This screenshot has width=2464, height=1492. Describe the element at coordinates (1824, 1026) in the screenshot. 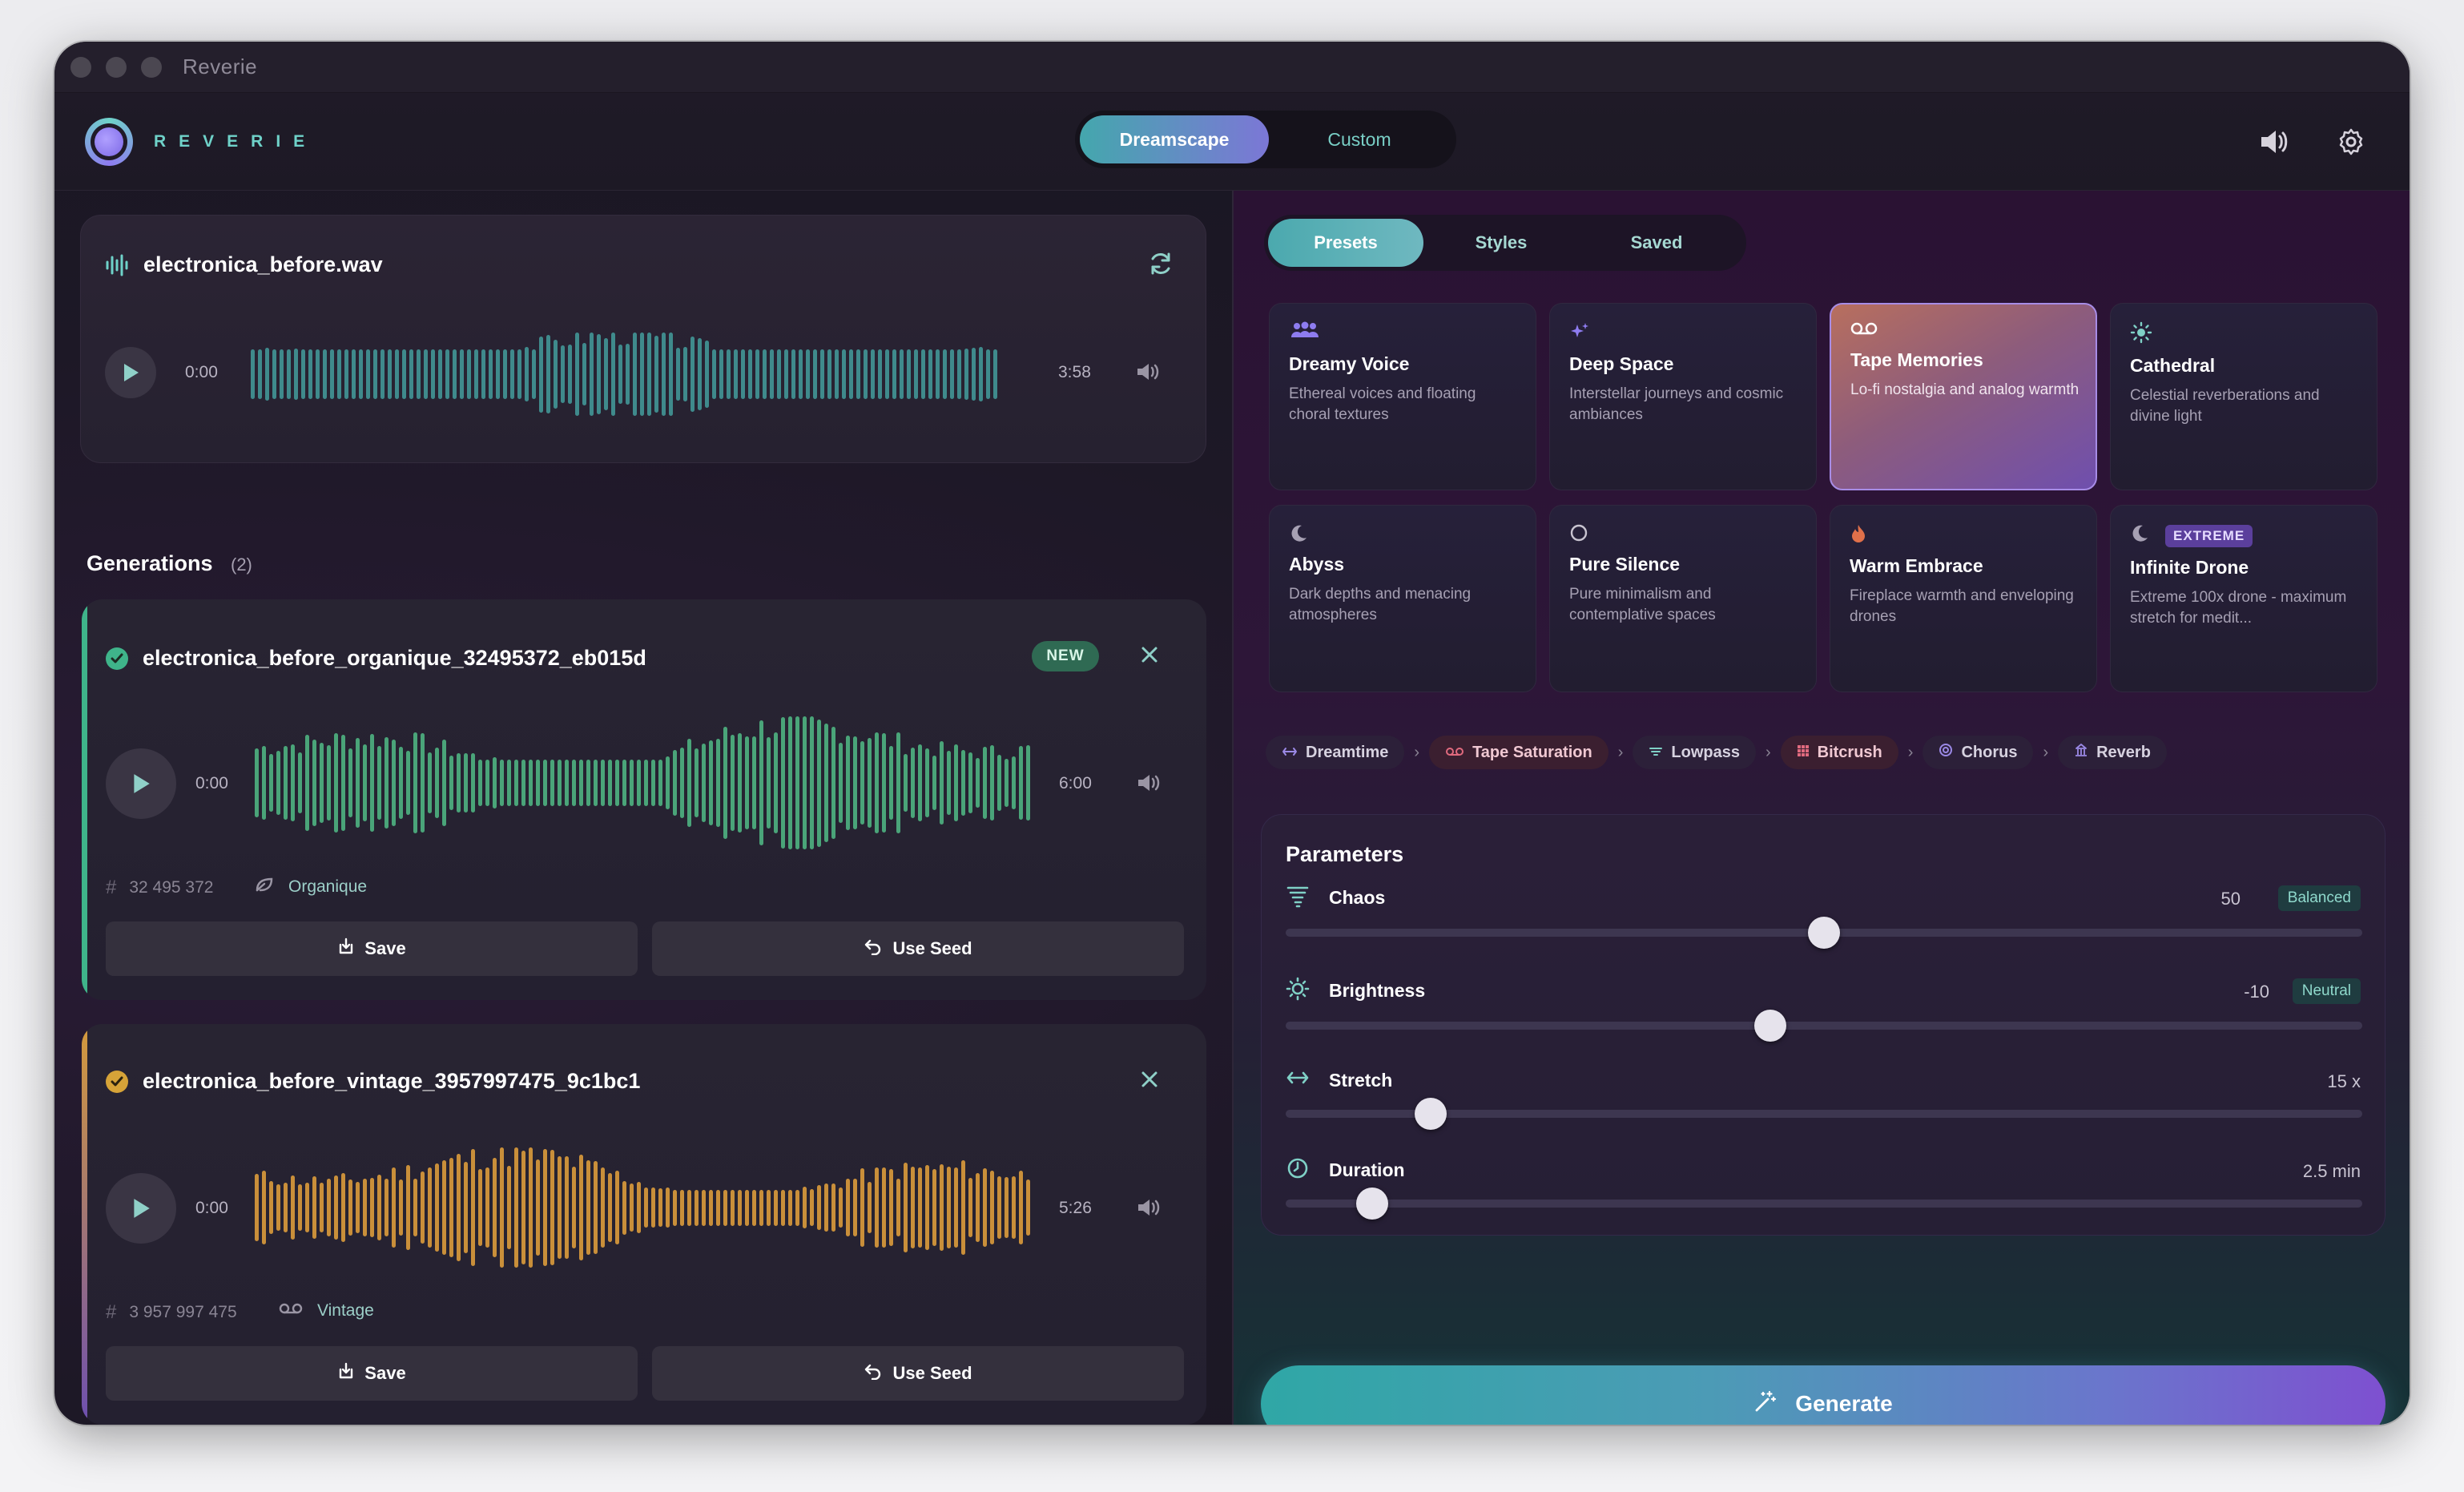

I see `brightness-slider` at that location.